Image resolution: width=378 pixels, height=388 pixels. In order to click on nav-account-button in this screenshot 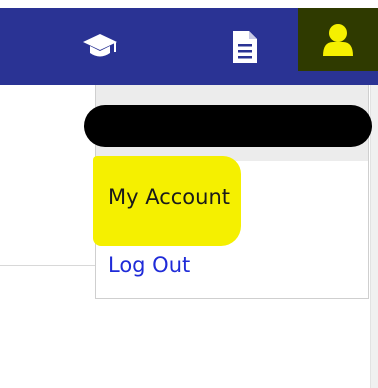, I will do `click(338, 39)`.